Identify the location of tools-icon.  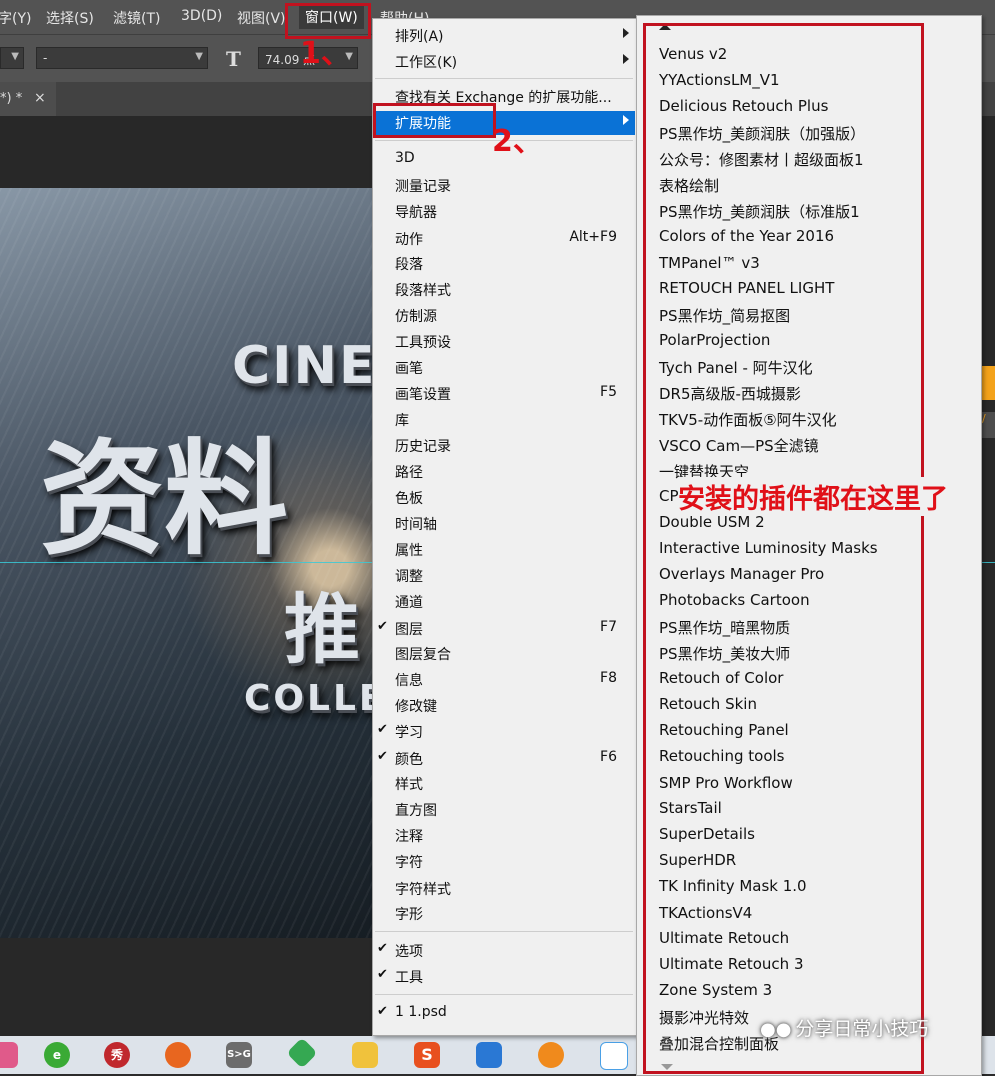
(489, 1055).